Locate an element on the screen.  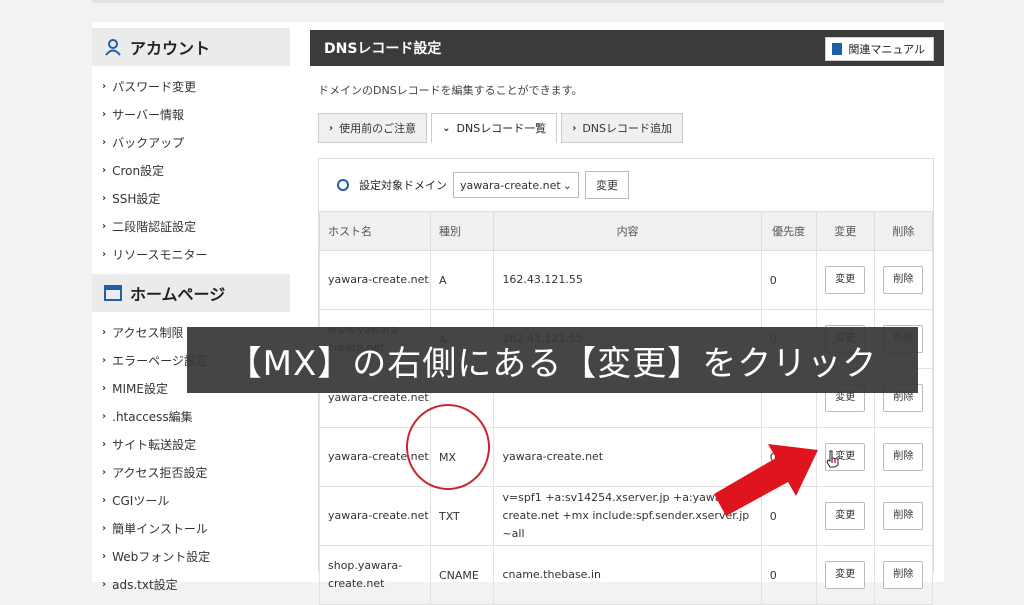
sidebar-item-label: SSH設定 is located at coordinates (136, 198).